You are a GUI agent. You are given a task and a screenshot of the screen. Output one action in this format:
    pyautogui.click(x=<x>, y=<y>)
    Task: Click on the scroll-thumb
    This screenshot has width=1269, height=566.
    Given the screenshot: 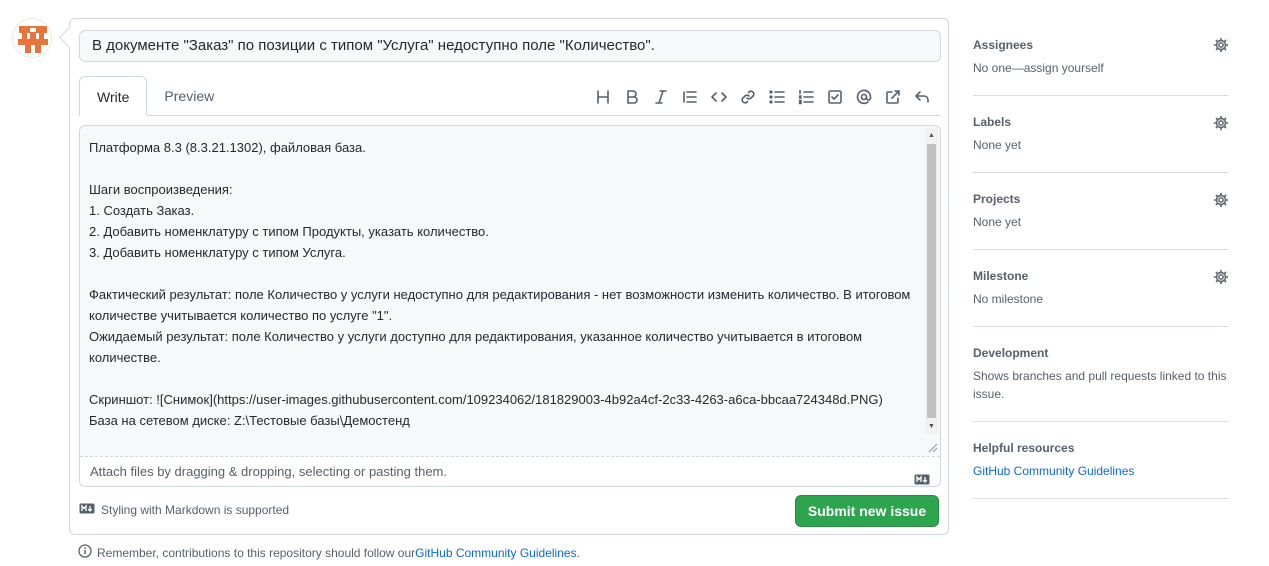 What is the action you would take?
    pyautogui.click(x=931, y=281)
    